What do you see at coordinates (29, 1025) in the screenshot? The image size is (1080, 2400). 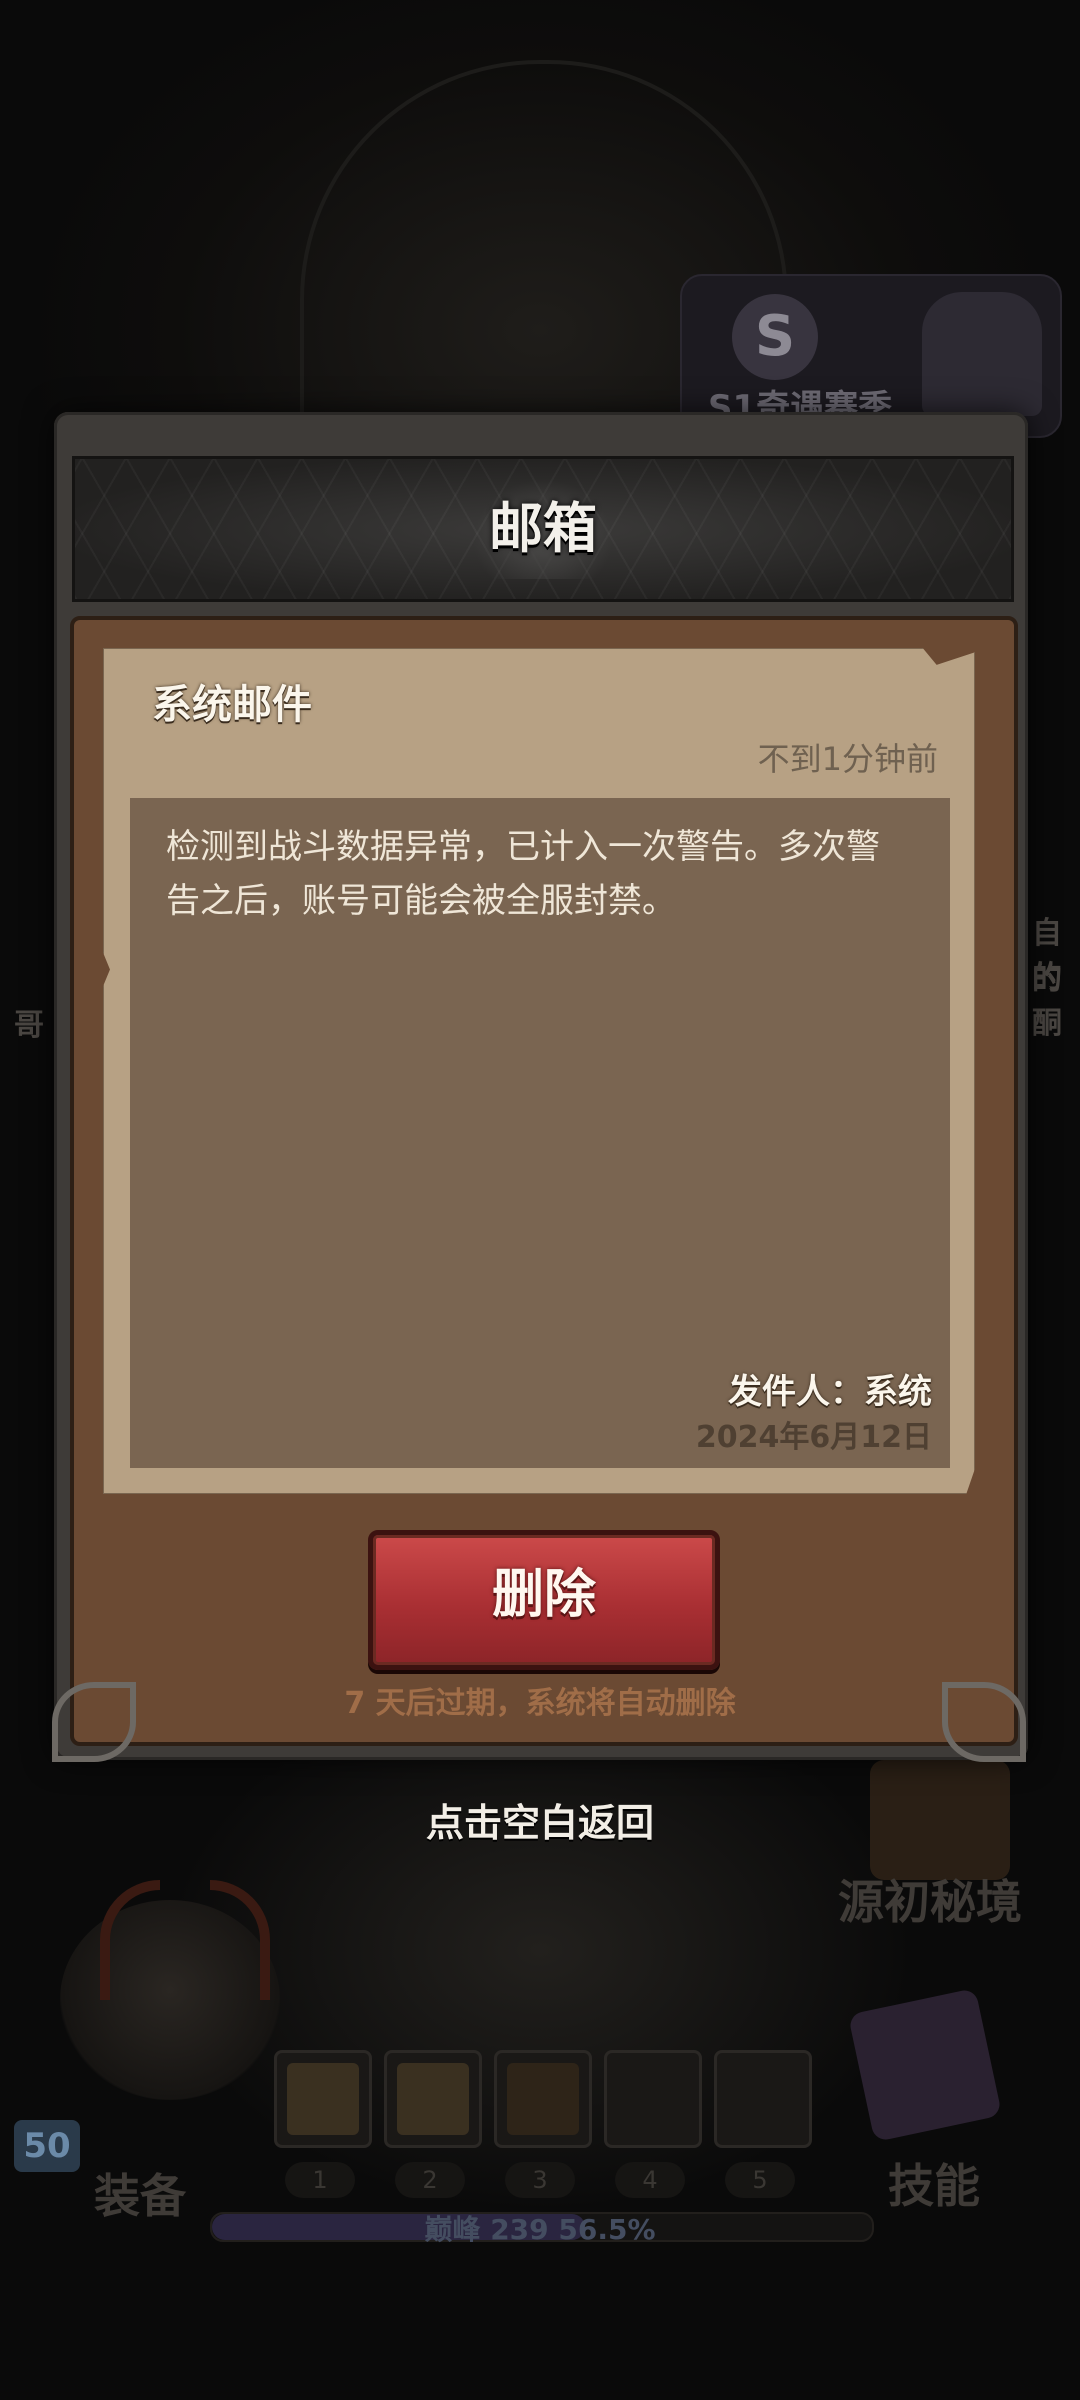 I see `side-text-left: 哥` at bounding box center [29, 1025].